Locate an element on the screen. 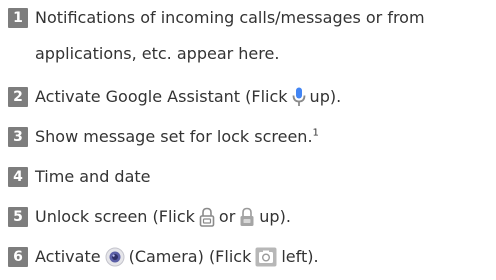 This screenshot has width=496, height=280. number-badge: 6 is located at coordinates (18, 257).